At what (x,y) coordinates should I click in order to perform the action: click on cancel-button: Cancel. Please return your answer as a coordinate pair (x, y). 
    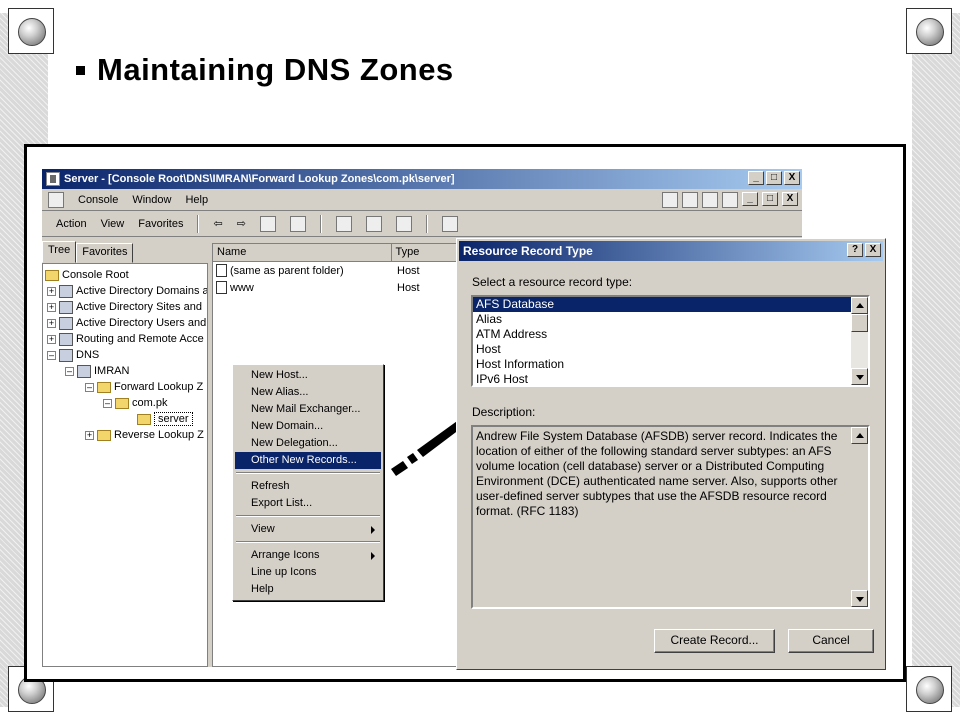
    Looking at the image, I should click on (831, 641).